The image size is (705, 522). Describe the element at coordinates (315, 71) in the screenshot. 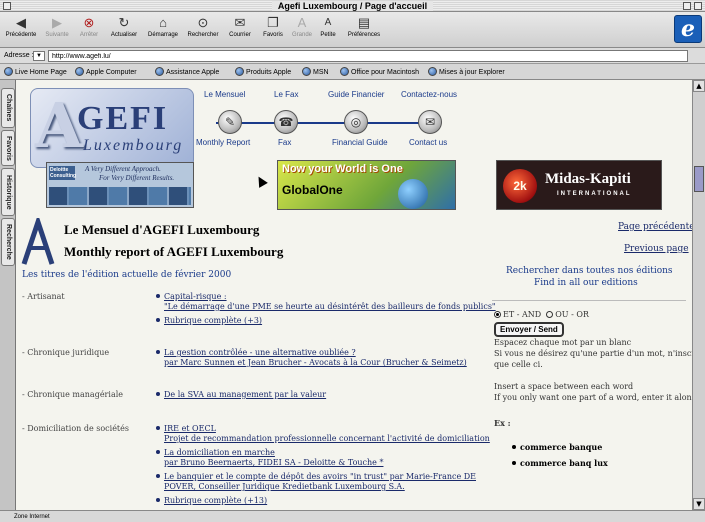

I see `fav-msn: MSN` at that location.